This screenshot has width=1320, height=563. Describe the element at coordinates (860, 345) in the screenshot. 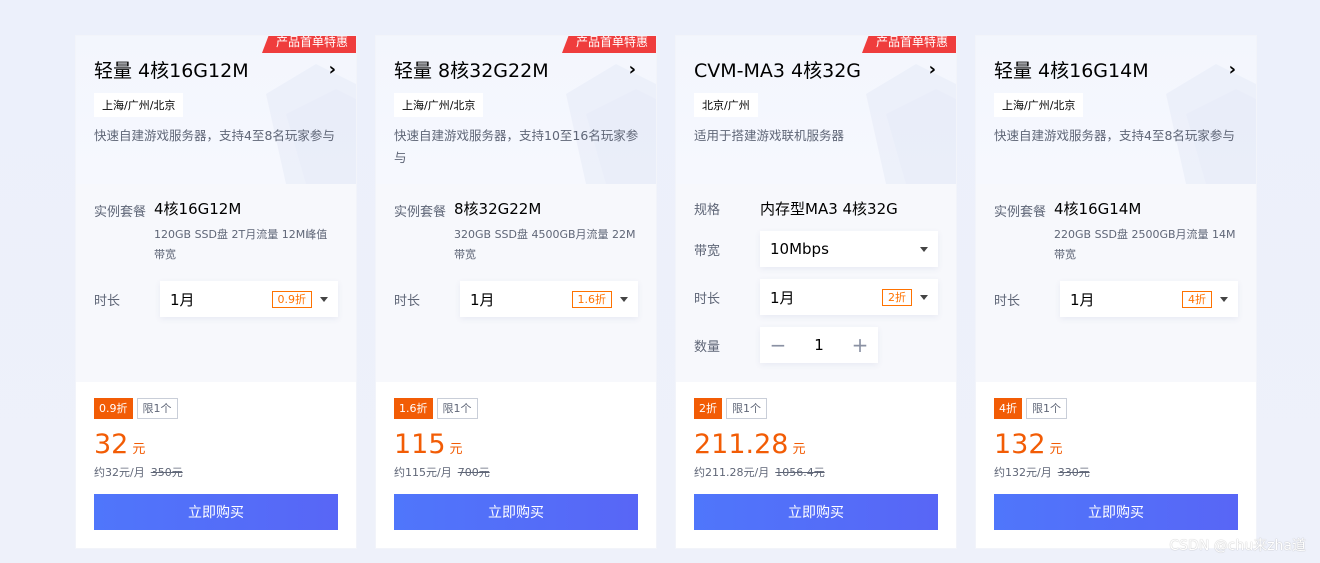

I see `plus-icon: +` at that location.